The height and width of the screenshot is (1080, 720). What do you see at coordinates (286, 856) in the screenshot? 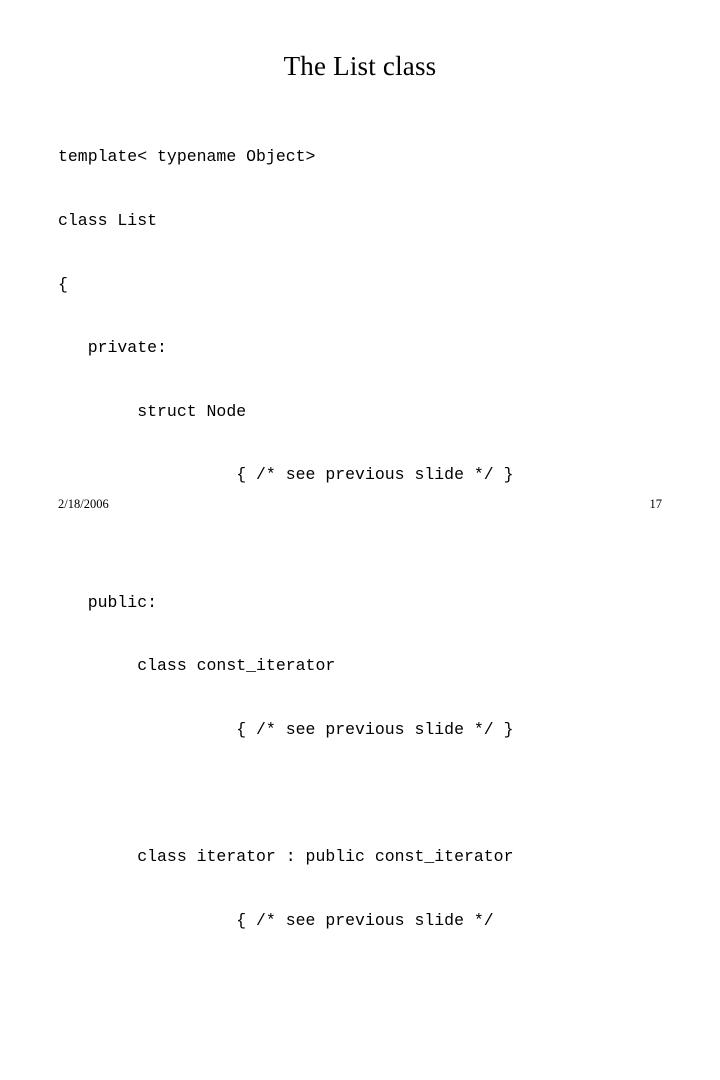
I see `code-line: class iterator : public const_iterator` at bounding box center [286, 856].